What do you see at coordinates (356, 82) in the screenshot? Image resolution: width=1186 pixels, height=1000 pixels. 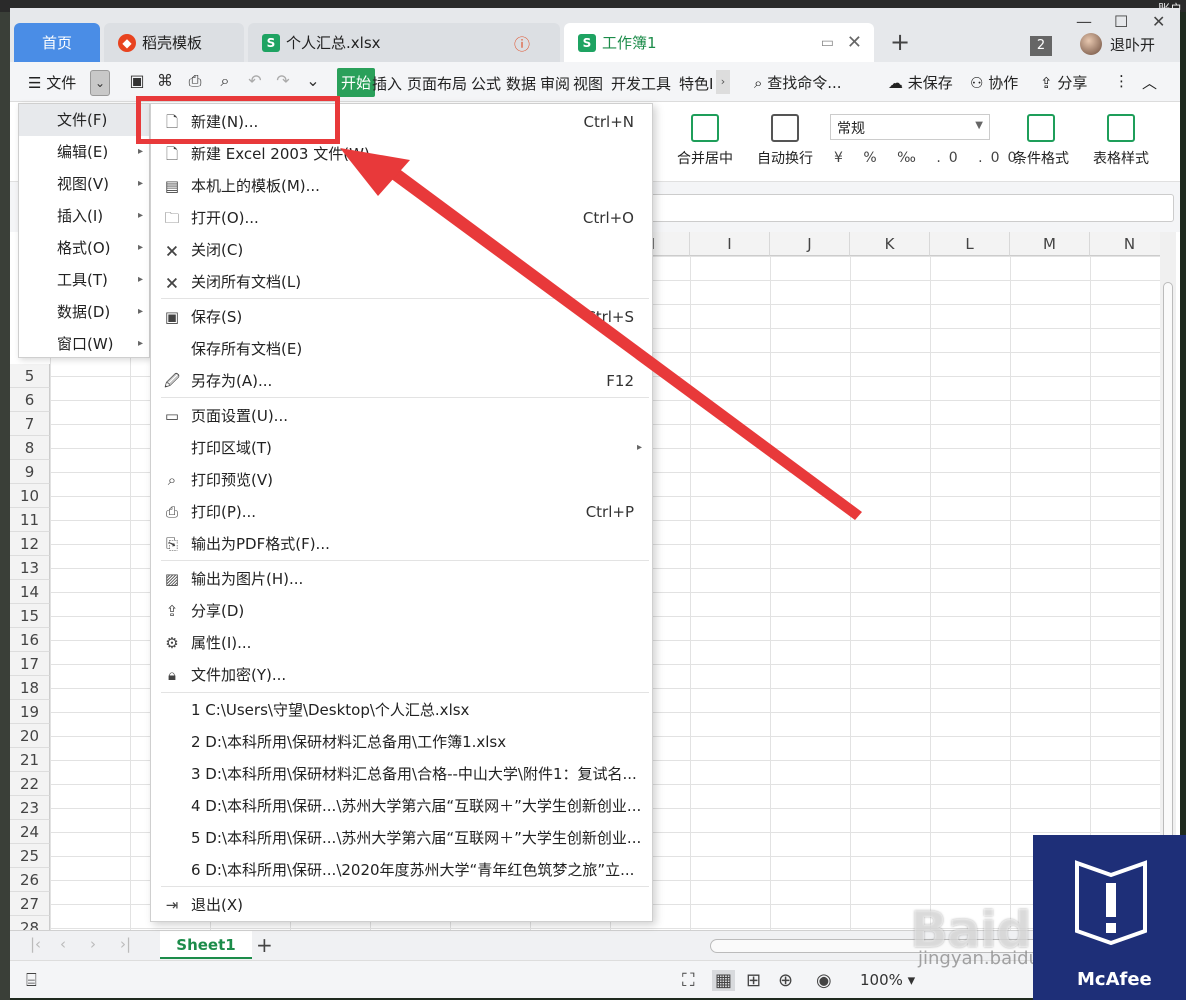 I see `ribbon-tab-start: 开始` at bounding box center [356, 82].